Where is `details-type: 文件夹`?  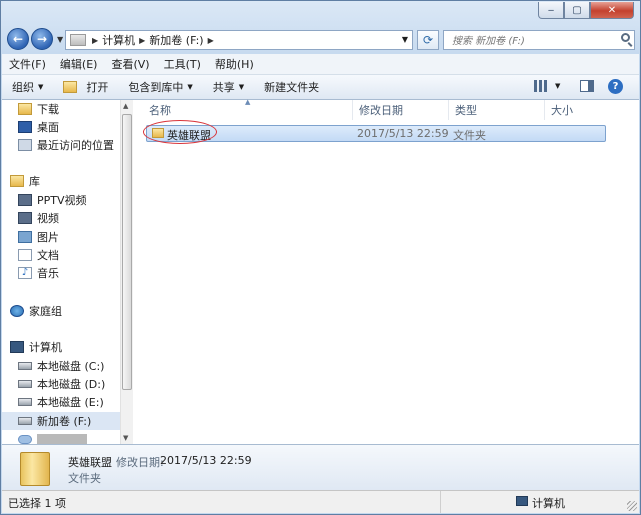 details-type: 文件夹 is located at coordinates (84, 478).